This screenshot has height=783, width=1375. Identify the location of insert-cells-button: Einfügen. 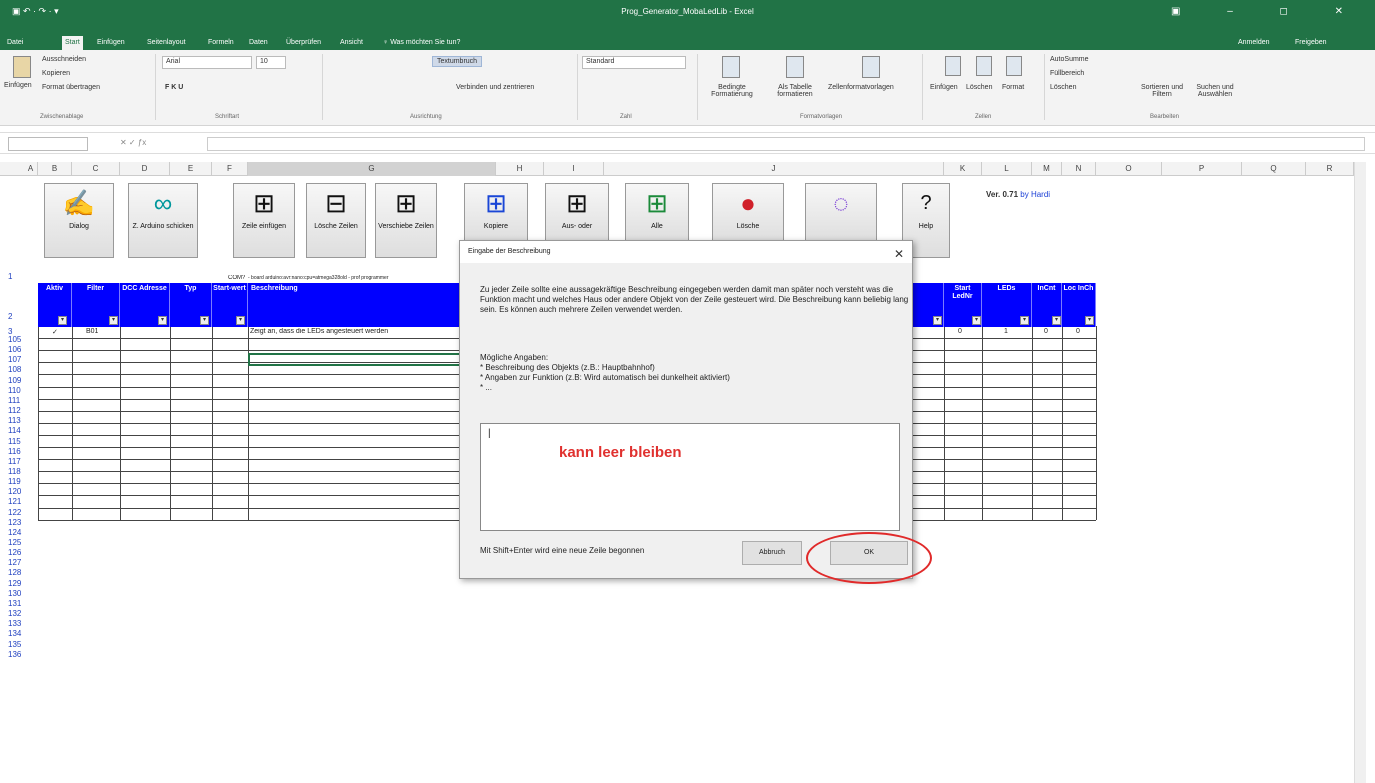
(944, 87).